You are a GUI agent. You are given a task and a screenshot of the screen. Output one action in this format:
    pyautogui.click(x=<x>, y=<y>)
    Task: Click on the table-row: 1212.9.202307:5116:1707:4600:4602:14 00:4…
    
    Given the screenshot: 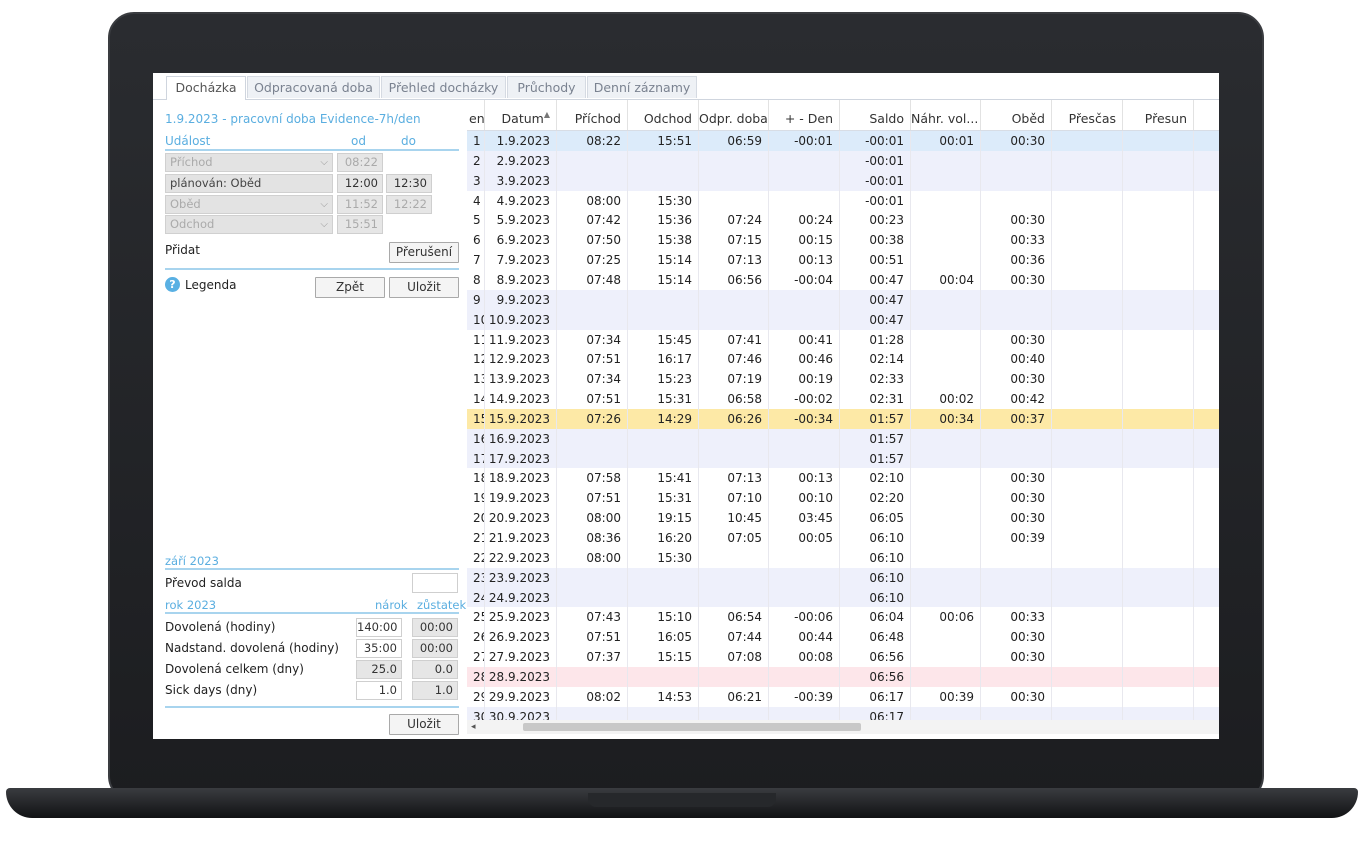 What is the action you would take?
    pyautogui.click(x=843, y=359)
    